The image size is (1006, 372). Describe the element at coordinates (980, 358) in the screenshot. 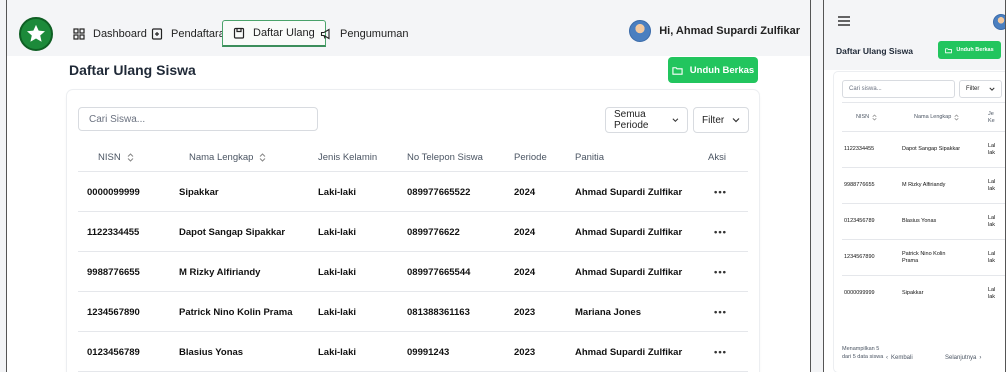

I see `chevron-right-icon: ›` at that location.